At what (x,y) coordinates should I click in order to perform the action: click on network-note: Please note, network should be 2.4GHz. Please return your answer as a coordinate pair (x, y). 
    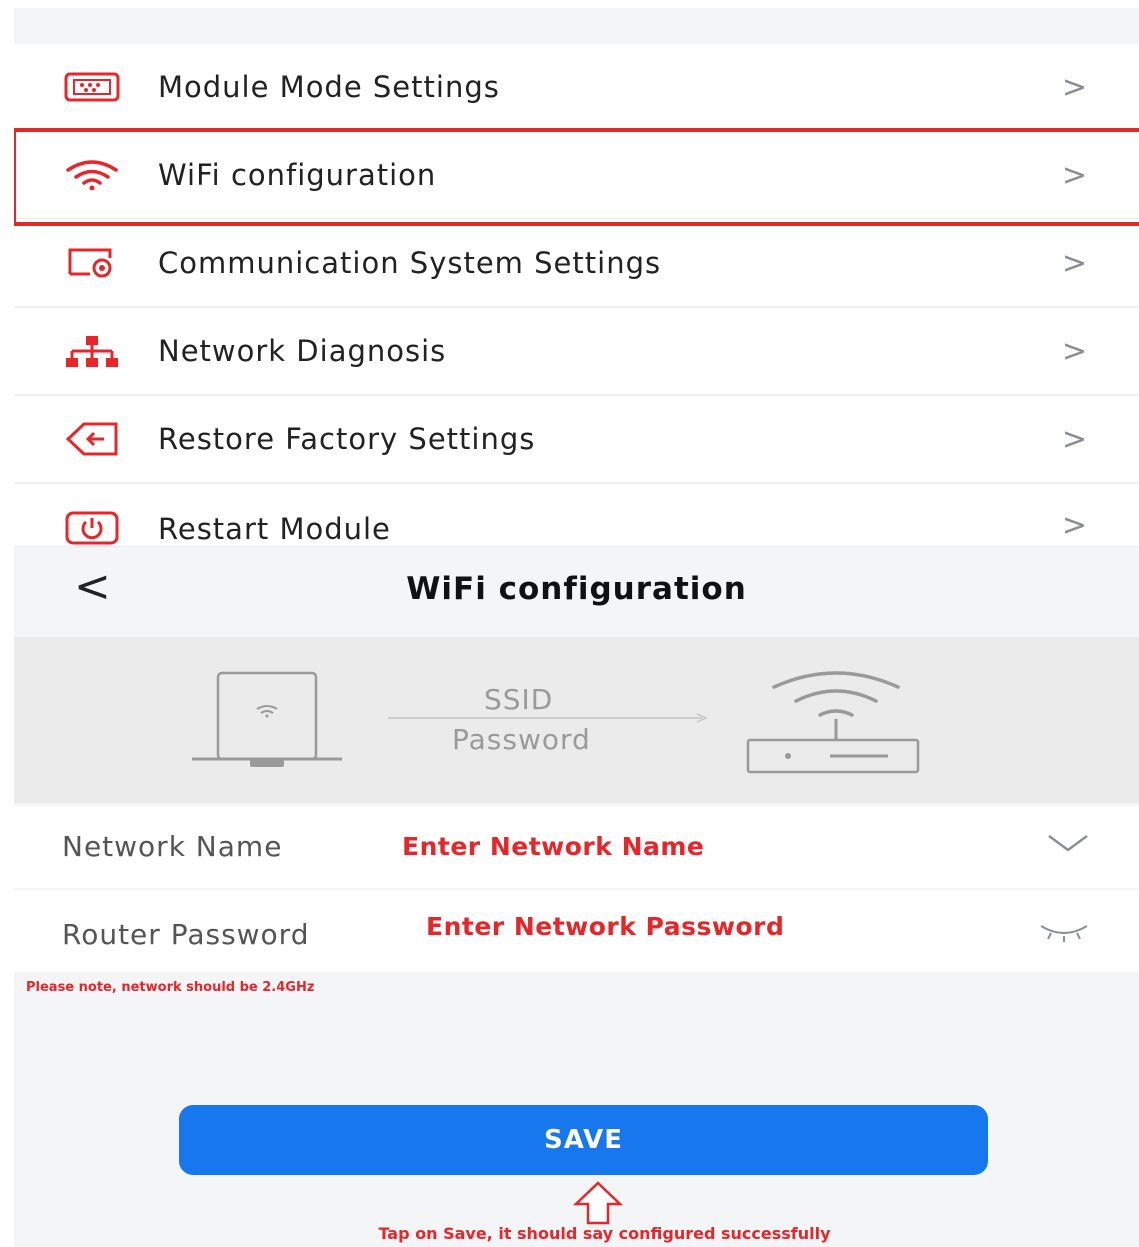
    Looking at the image, I should click on (170, 987).